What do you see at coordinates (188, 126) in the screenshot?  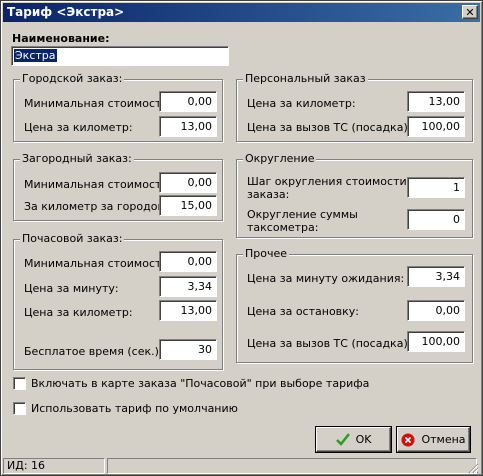 I see `city-per-km-field: 13,00` at bounding box center [188, 126].